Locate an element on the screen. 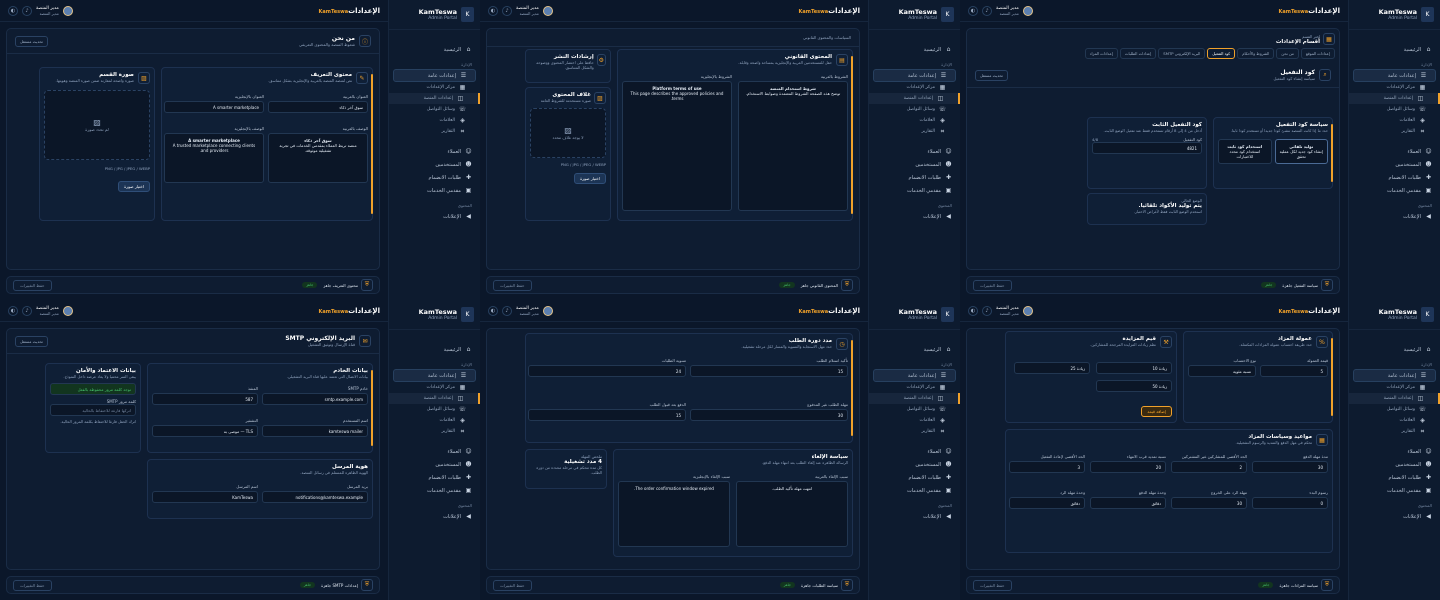 The image size is (1440, 600). increment-row: زيادة 10 is located at coordinates (1134, 368).